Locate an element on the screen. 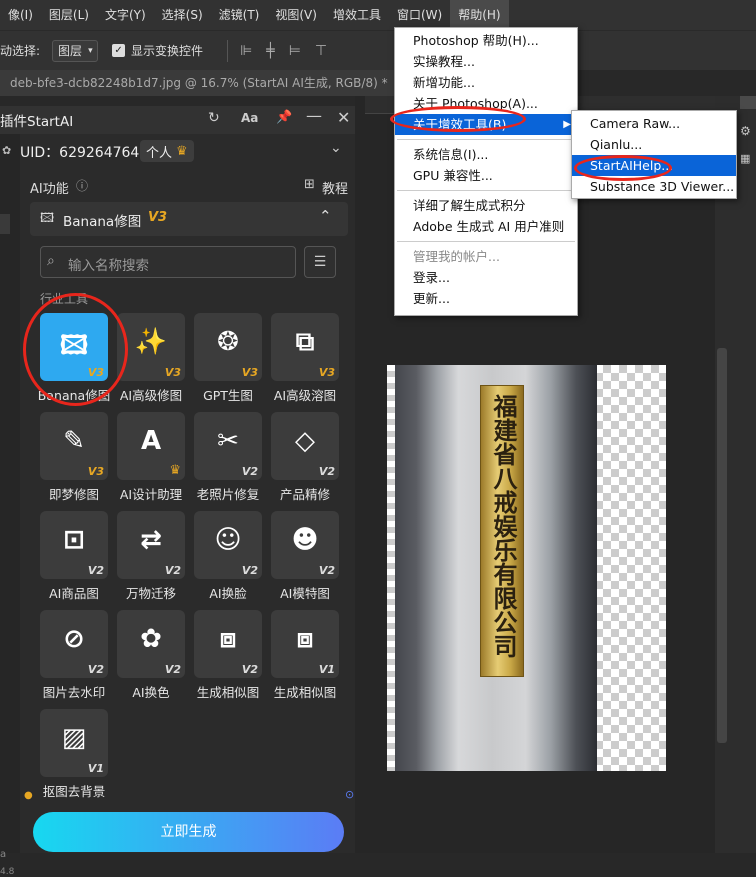 The height and width of the screenshot is (877, 756). menu-help: 帮助(H) is located at coordinates (479, 15).